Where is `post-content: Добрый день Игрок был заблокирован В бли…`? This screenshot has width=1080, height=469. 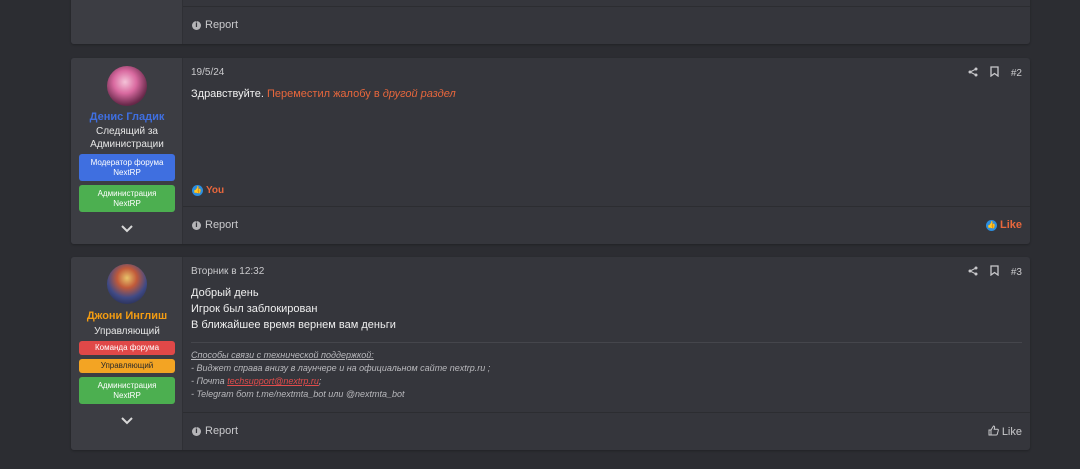 post-content: Добрый день Игрок был заблокирован В бли… is located at coordinates (293, 309).